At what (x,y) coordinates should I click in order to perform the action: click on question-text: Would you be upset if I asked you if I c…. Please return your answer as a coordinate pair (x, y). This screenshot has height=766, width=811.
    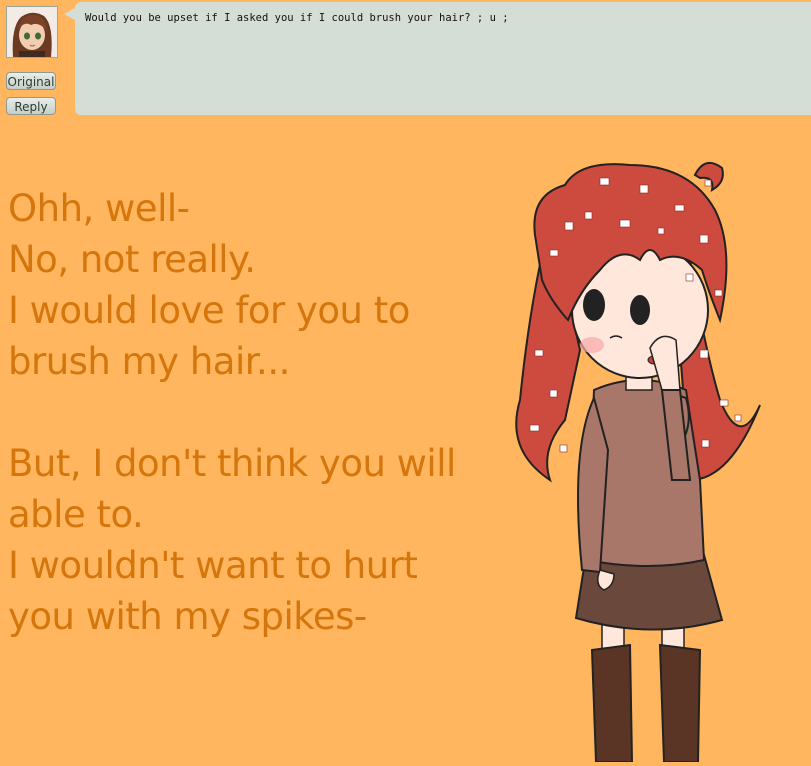
    Looking at the image, I should click on (297, 18).